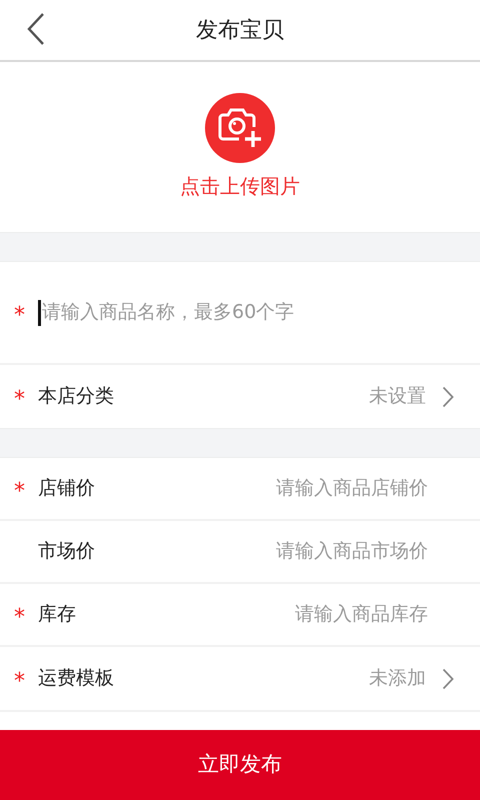 The width and height of the screenshot is (480, 800). What do you see at coordinates (240, 186) in the screenshot?
I see `upload-label: 点击上传图片` at bounding box center [240, 186].